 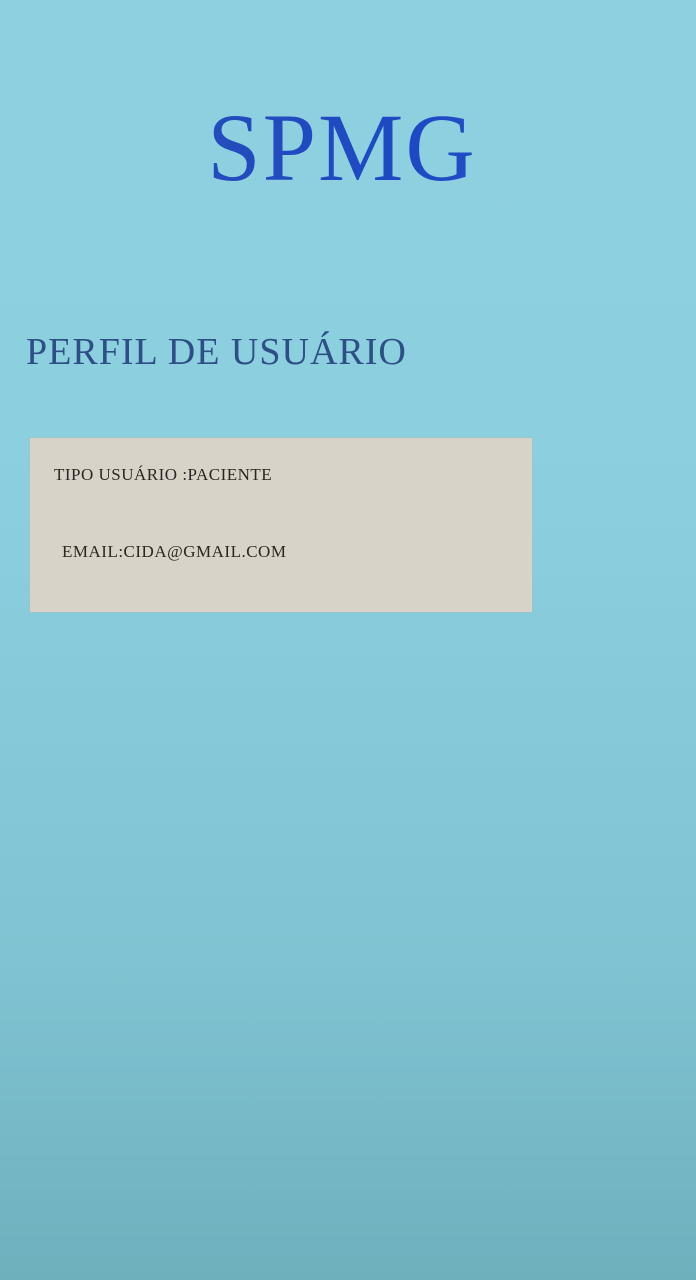 What do you see at coordinates (216, 352) in the screenshot?
I see `page-title: PERFIL DE USUÁRIO` at bounding box center [216, 352].